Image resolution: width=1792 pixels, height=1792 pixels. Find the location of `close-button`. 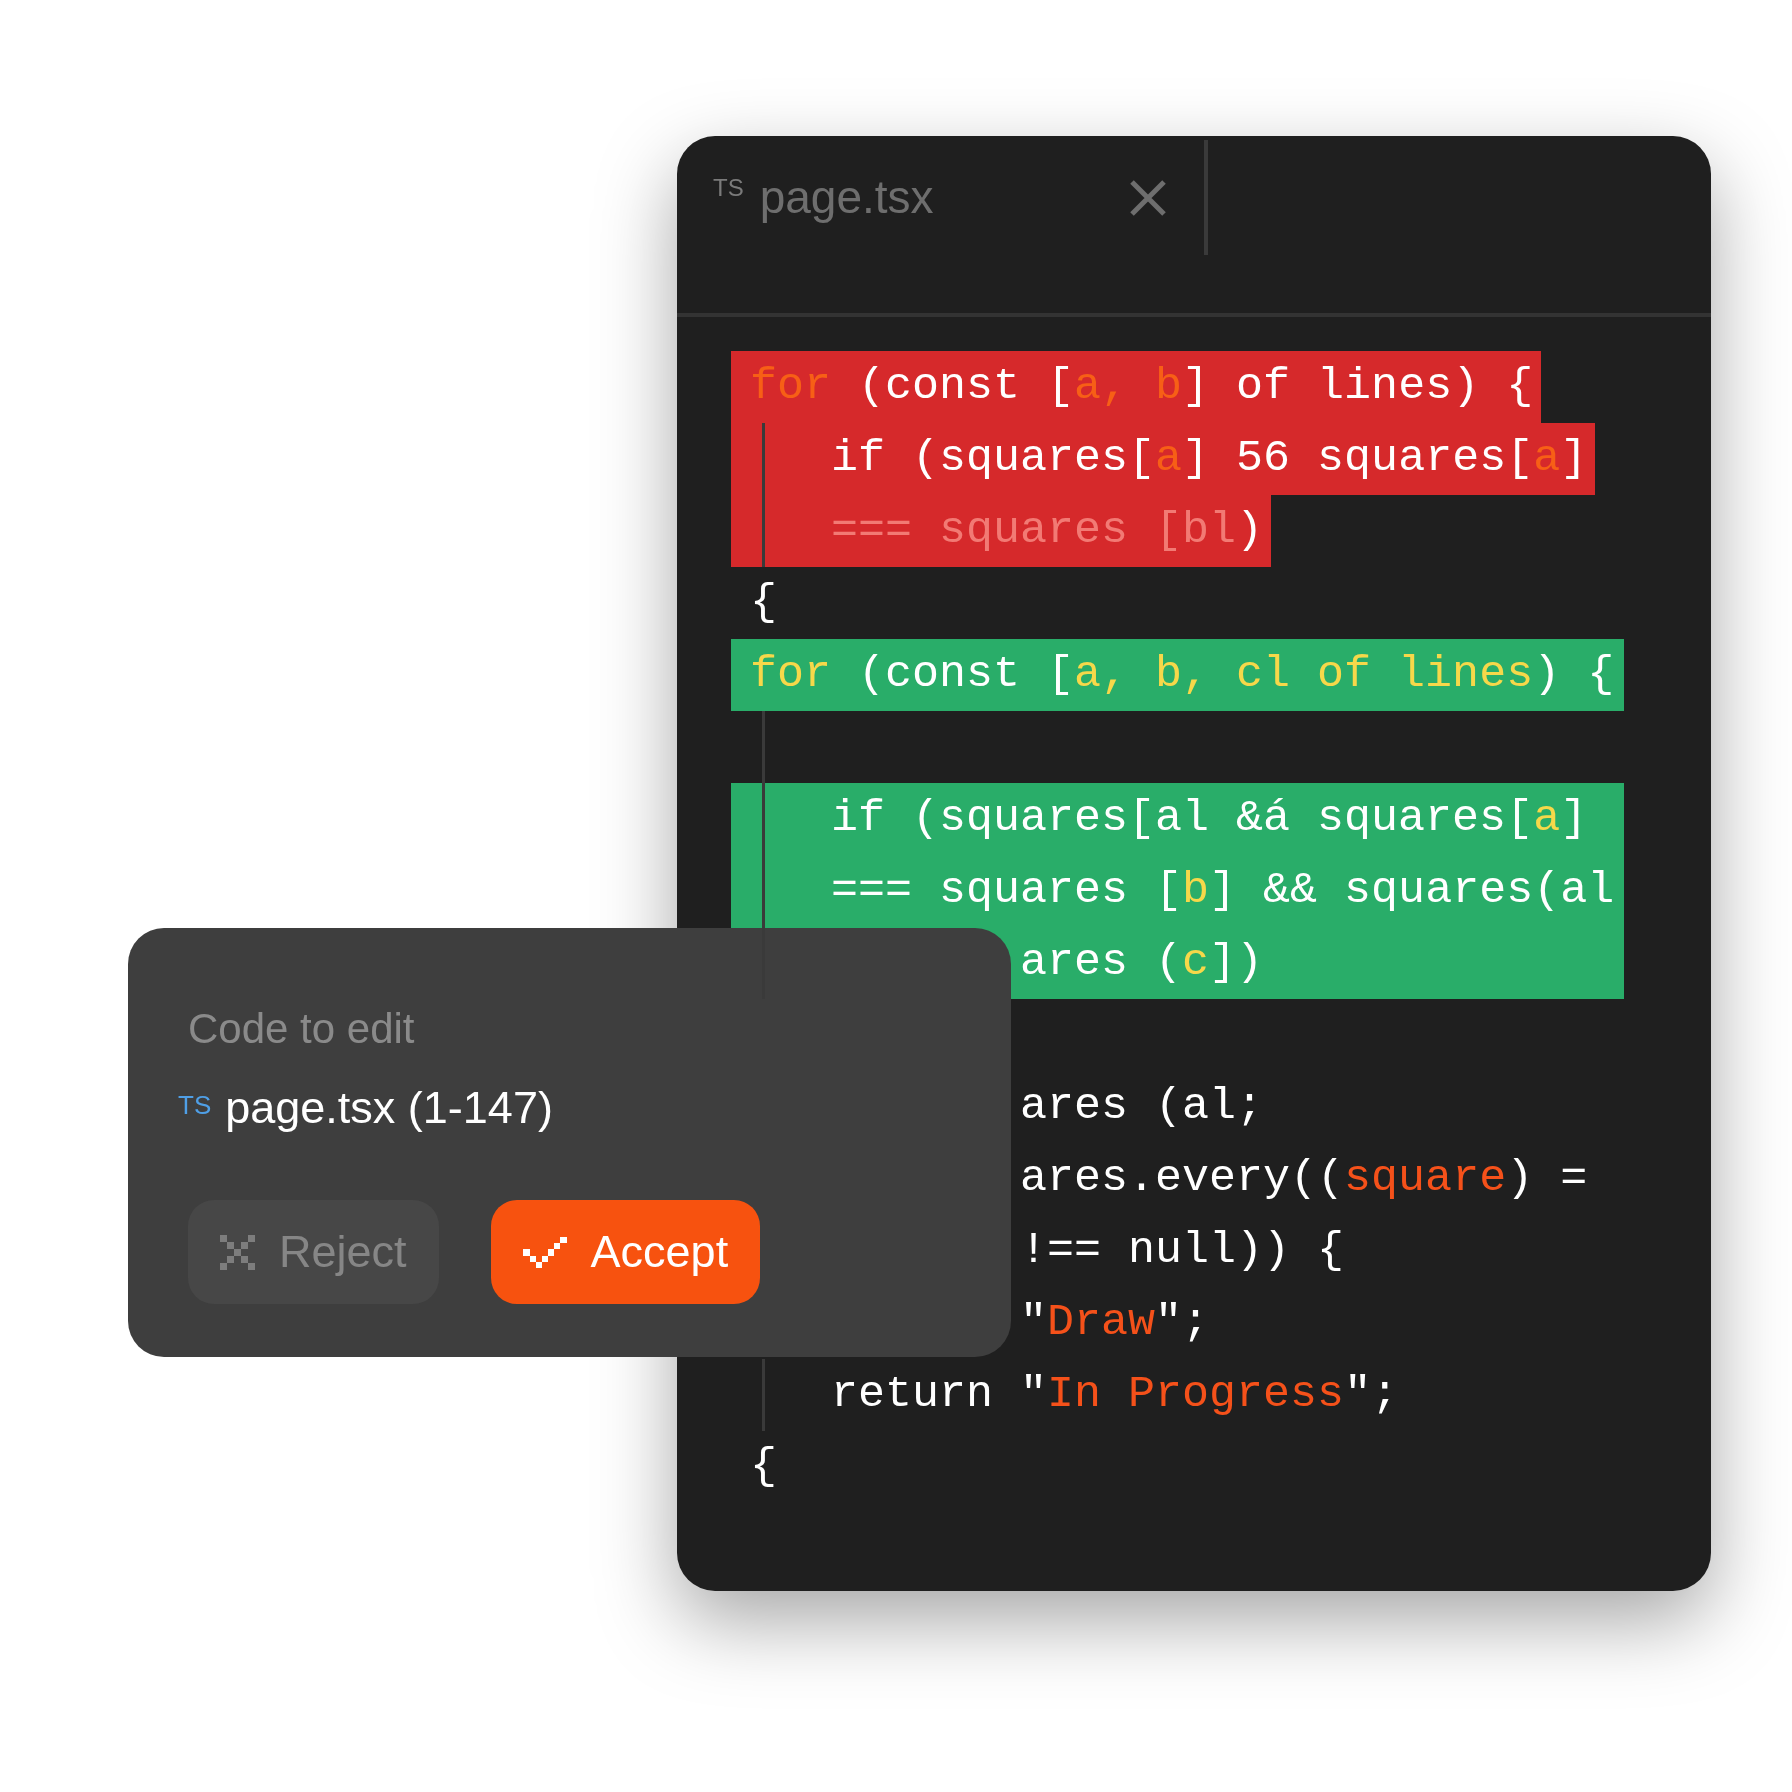

close-button is located at coordinates (1148, 197).